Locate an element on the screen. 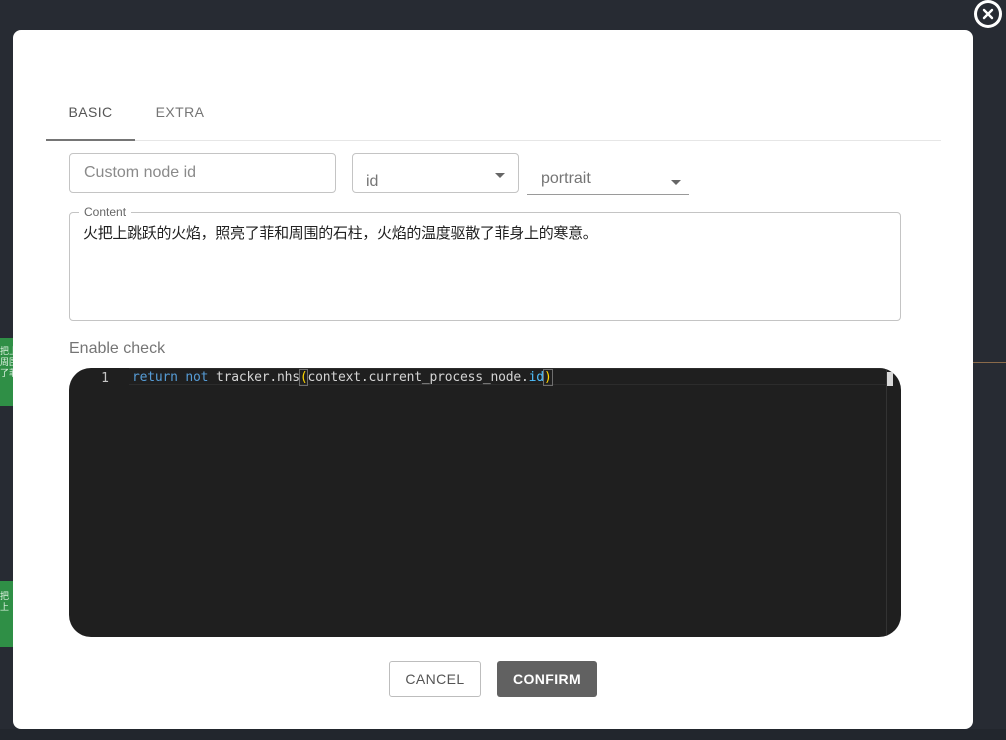 This screenshot has height=740, width=1006. code-property: id is located at coordinates (536, 377).